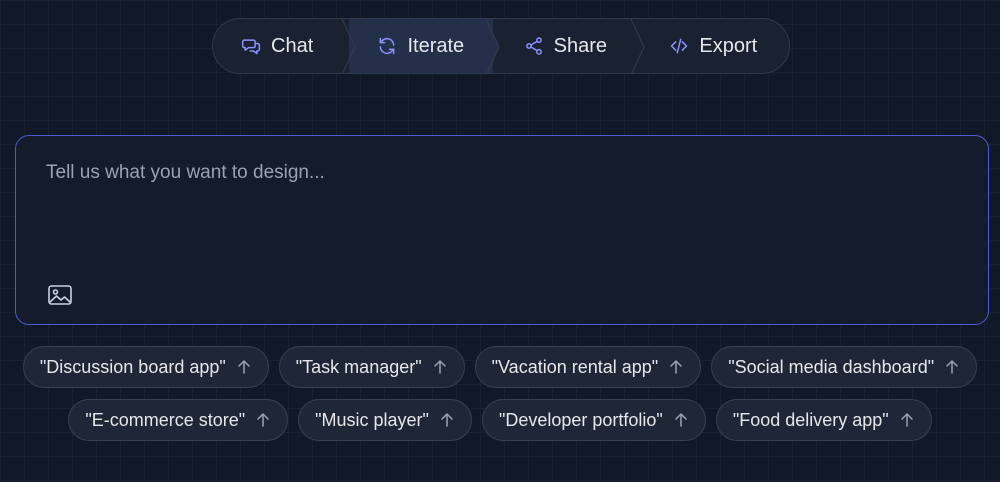 This screenshot has width=1000, height=482. What do you see at coordinates (831, 366) in the screenshot?
I see `suggestion-label: "Social media dashboard"` at bounding box center [831, 366].